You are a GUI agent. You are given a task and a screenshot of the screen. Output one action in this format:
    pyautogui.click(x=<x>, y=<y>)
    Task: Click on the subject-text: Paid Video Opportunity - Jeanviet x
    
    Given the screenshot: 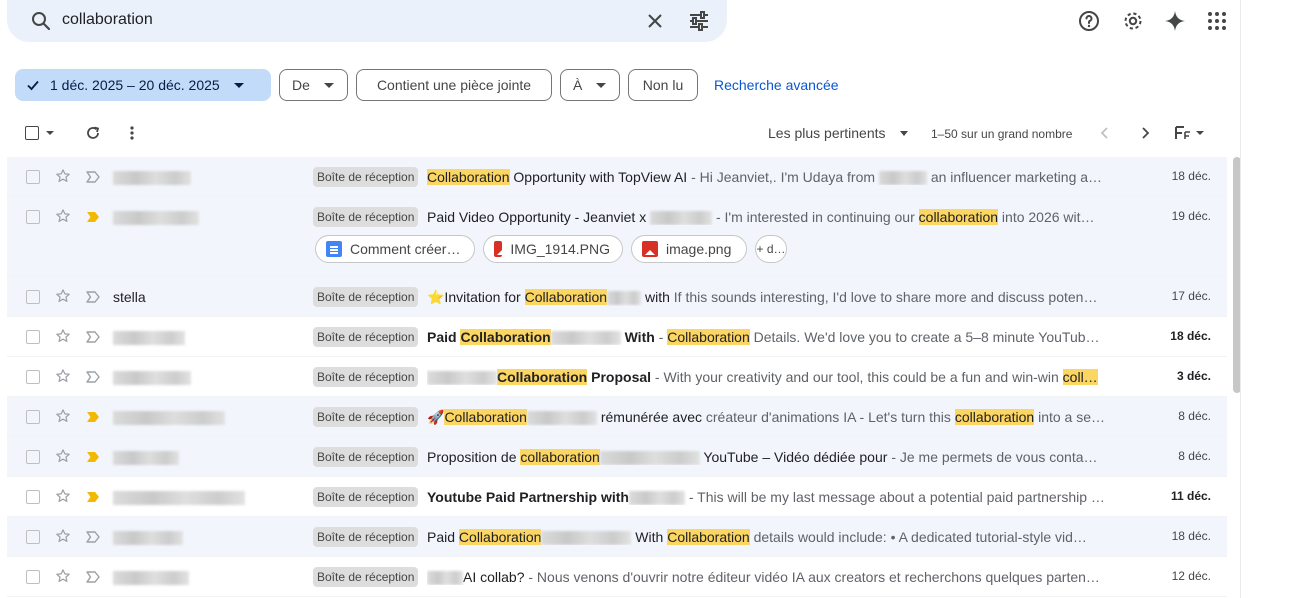 What is the action you would take?
    pyautogui.click(x=539, y=217)
    